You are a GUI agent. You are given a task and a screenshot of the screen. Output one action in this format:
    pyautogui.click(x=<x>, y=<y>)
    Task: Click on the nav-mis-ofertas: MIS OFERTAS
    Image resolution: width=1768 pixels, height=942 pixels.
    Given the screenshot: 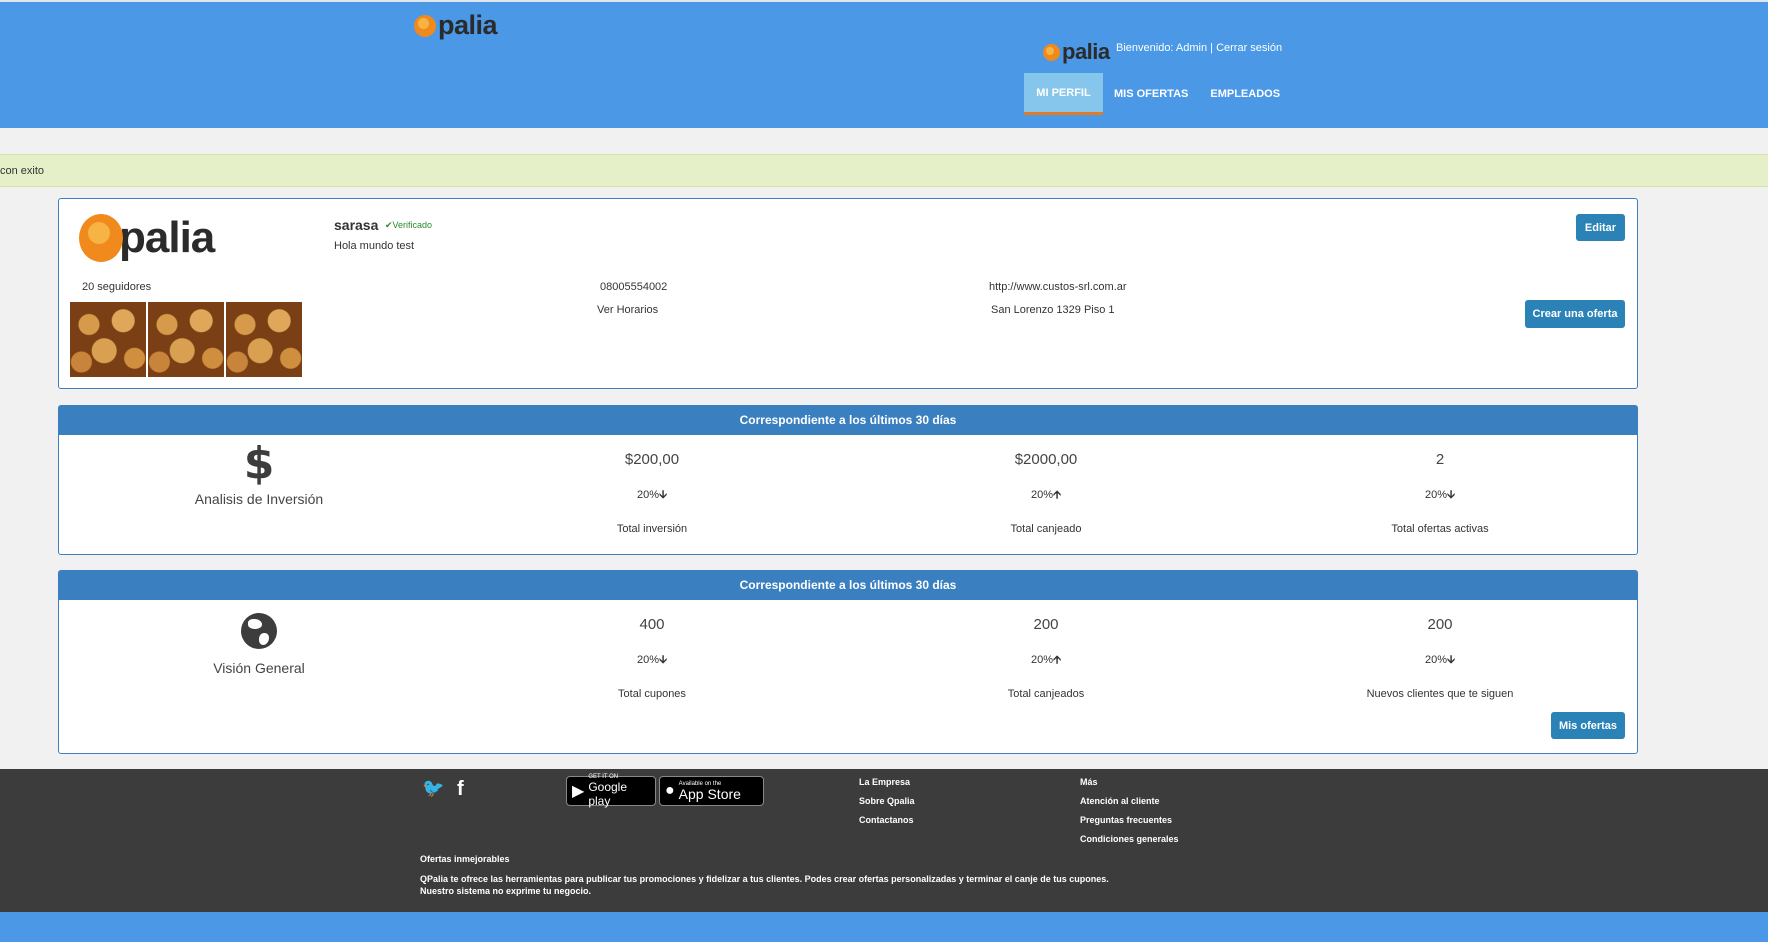 What is the action you would take?
    pyautogui.click(x=1151, y=94)
    